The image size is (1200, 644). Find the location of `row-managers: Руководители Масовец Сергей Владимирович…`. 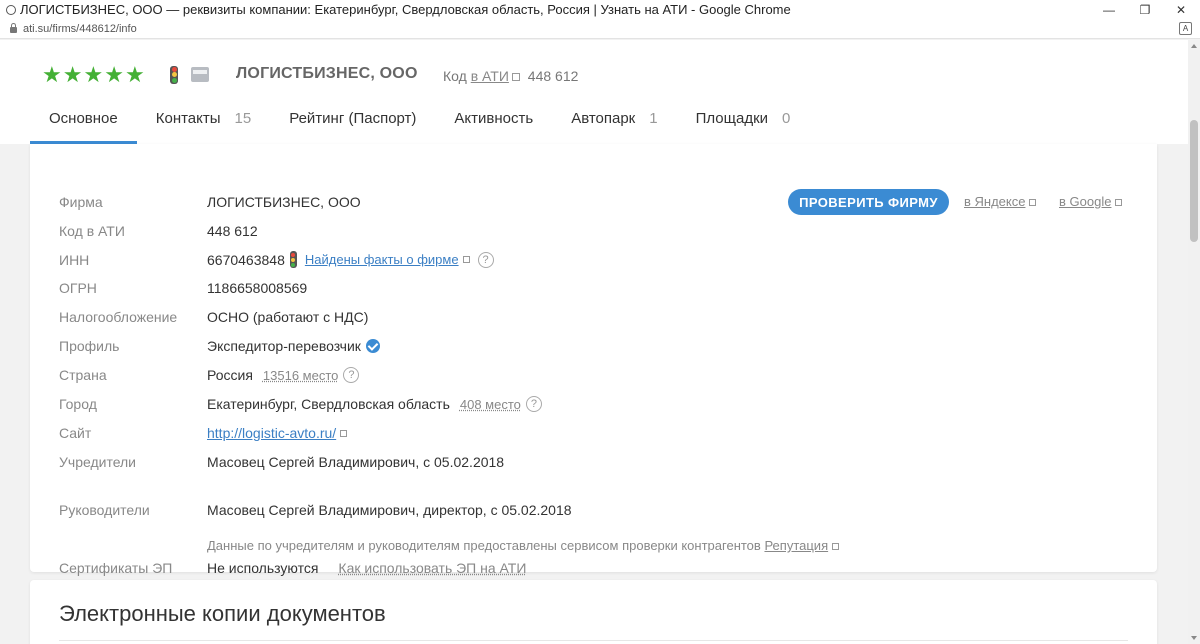

row-managers: Руководители Масовец Сергей Владимирович… is located at coordinates (315, 510).